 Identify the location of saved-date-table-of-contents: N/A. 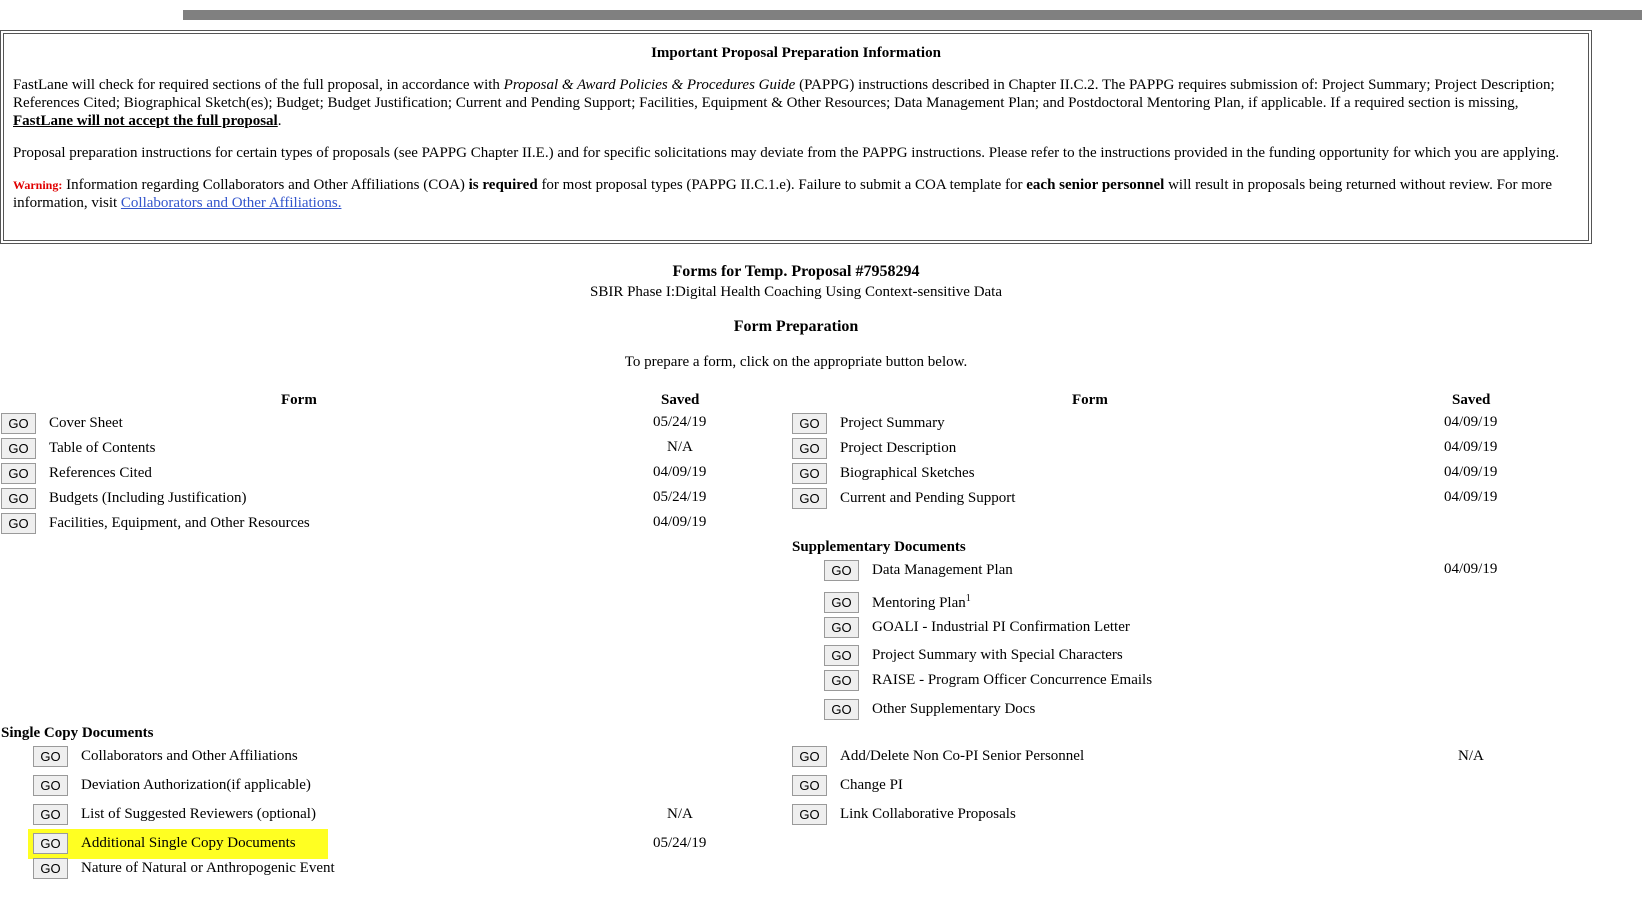
(680, 447).